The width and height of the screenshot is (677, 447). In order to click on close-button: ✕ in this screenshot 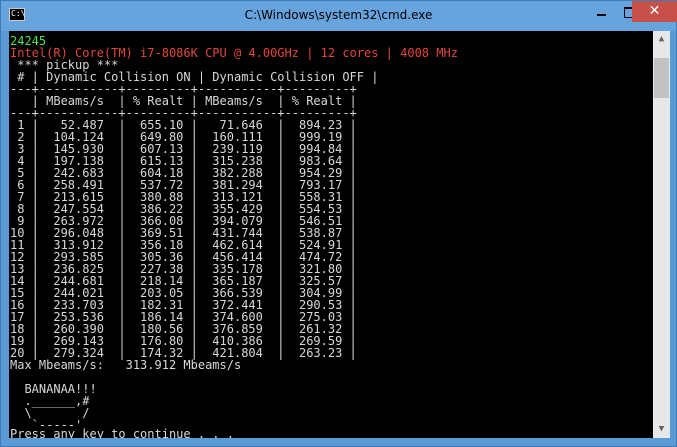, I will do `click(654, 11)`.